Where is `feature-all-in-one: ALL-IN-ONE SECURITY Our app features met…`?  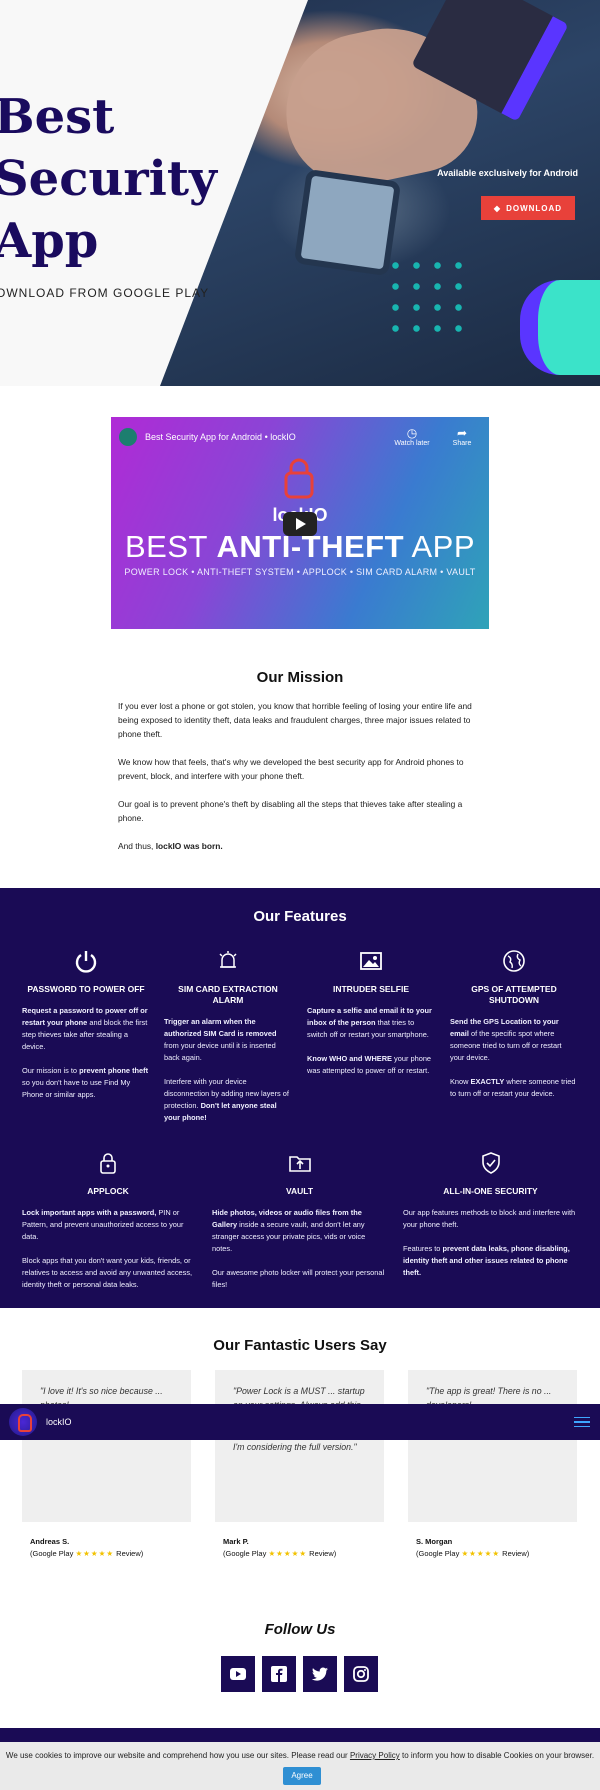 feature-all-in-one: ALL-IN-ONE SECURITY Our app features met… is located at coordinates (490, 1220).